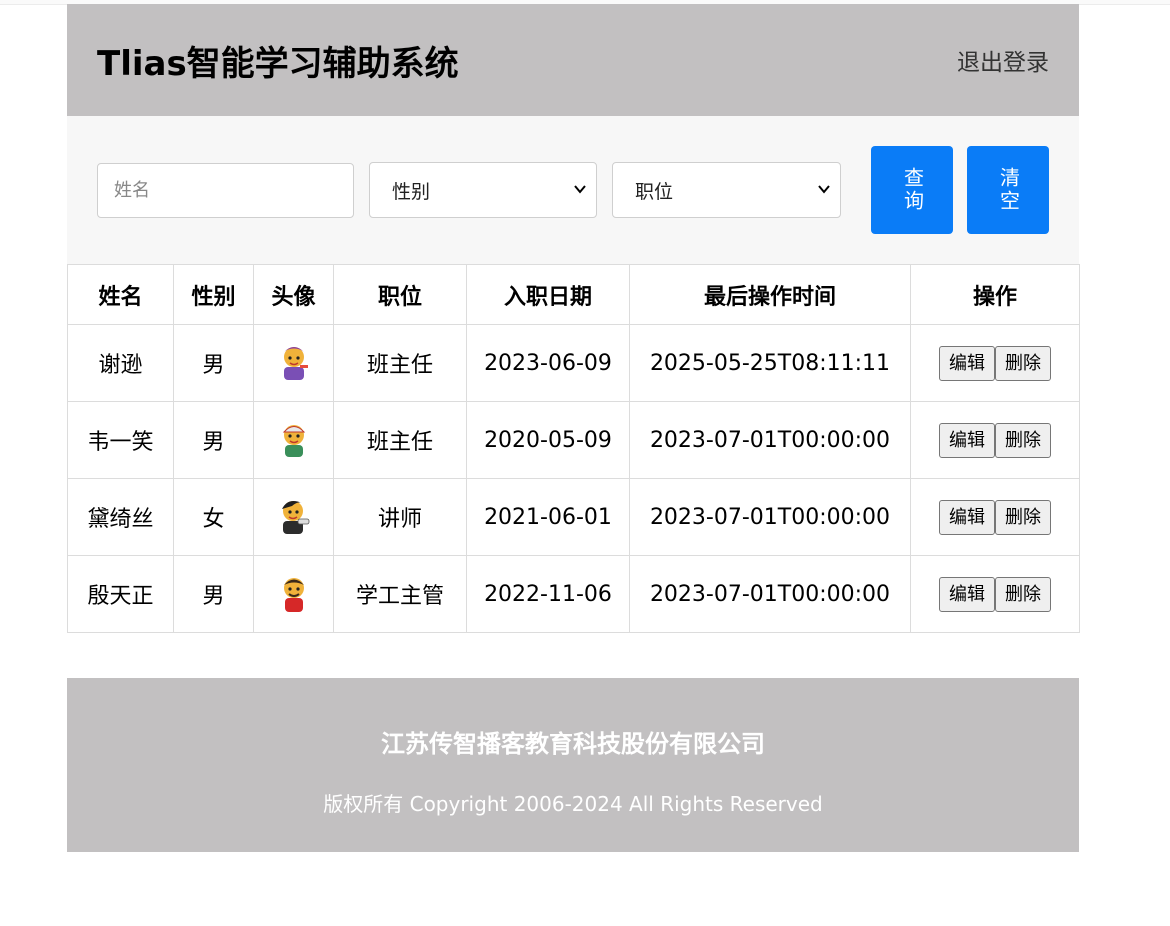 Image resolution: width=1170 pixels, height=926 pixels. What do you see at coordinates (1008, 190) in the screenshot?
I see `clear-button: 清空` at bounding box center [1008, 190].